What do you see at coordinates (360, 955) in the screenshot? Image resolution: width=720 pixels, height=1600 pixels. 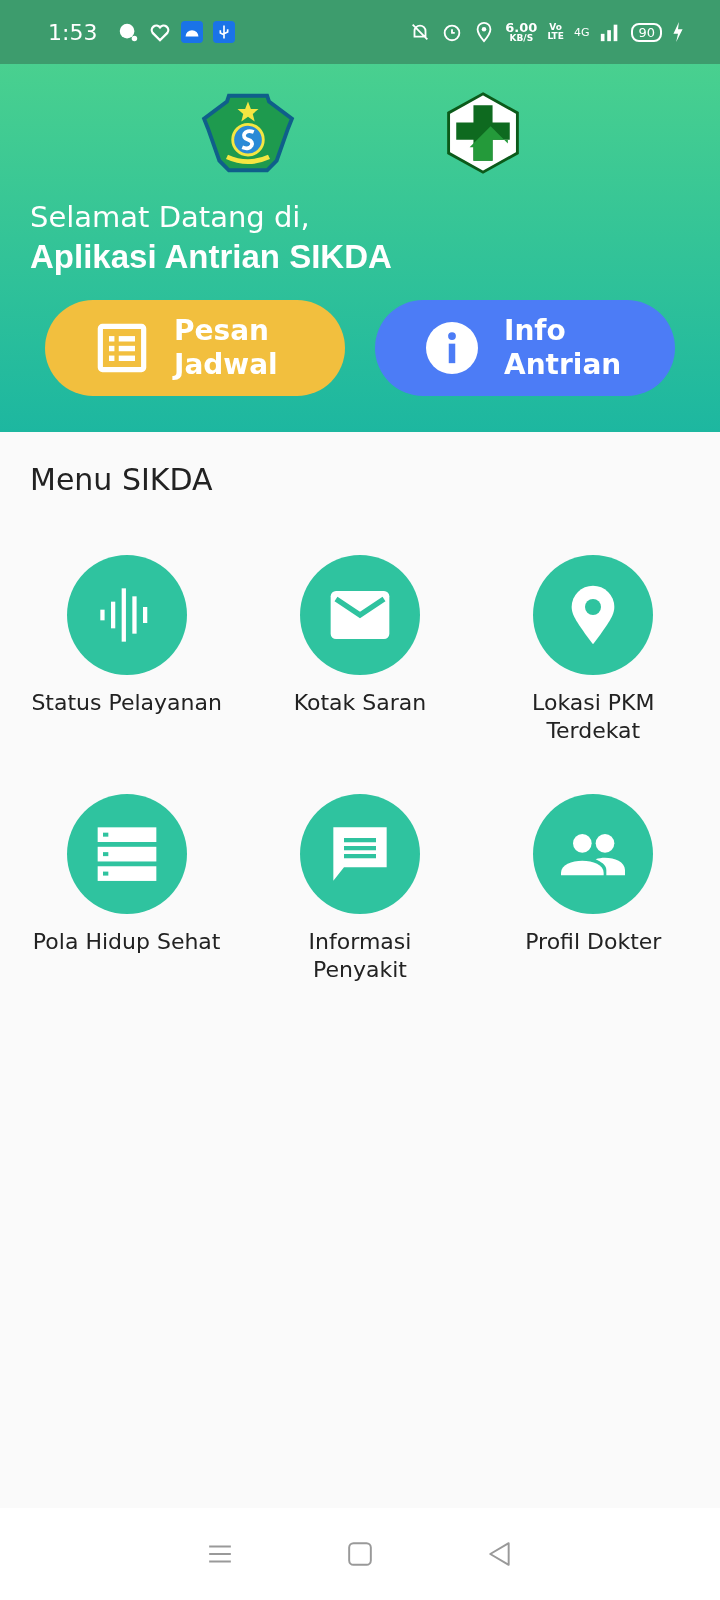 I see `menu-label: Informasi Penyakit` at bounding box center [360, 955].